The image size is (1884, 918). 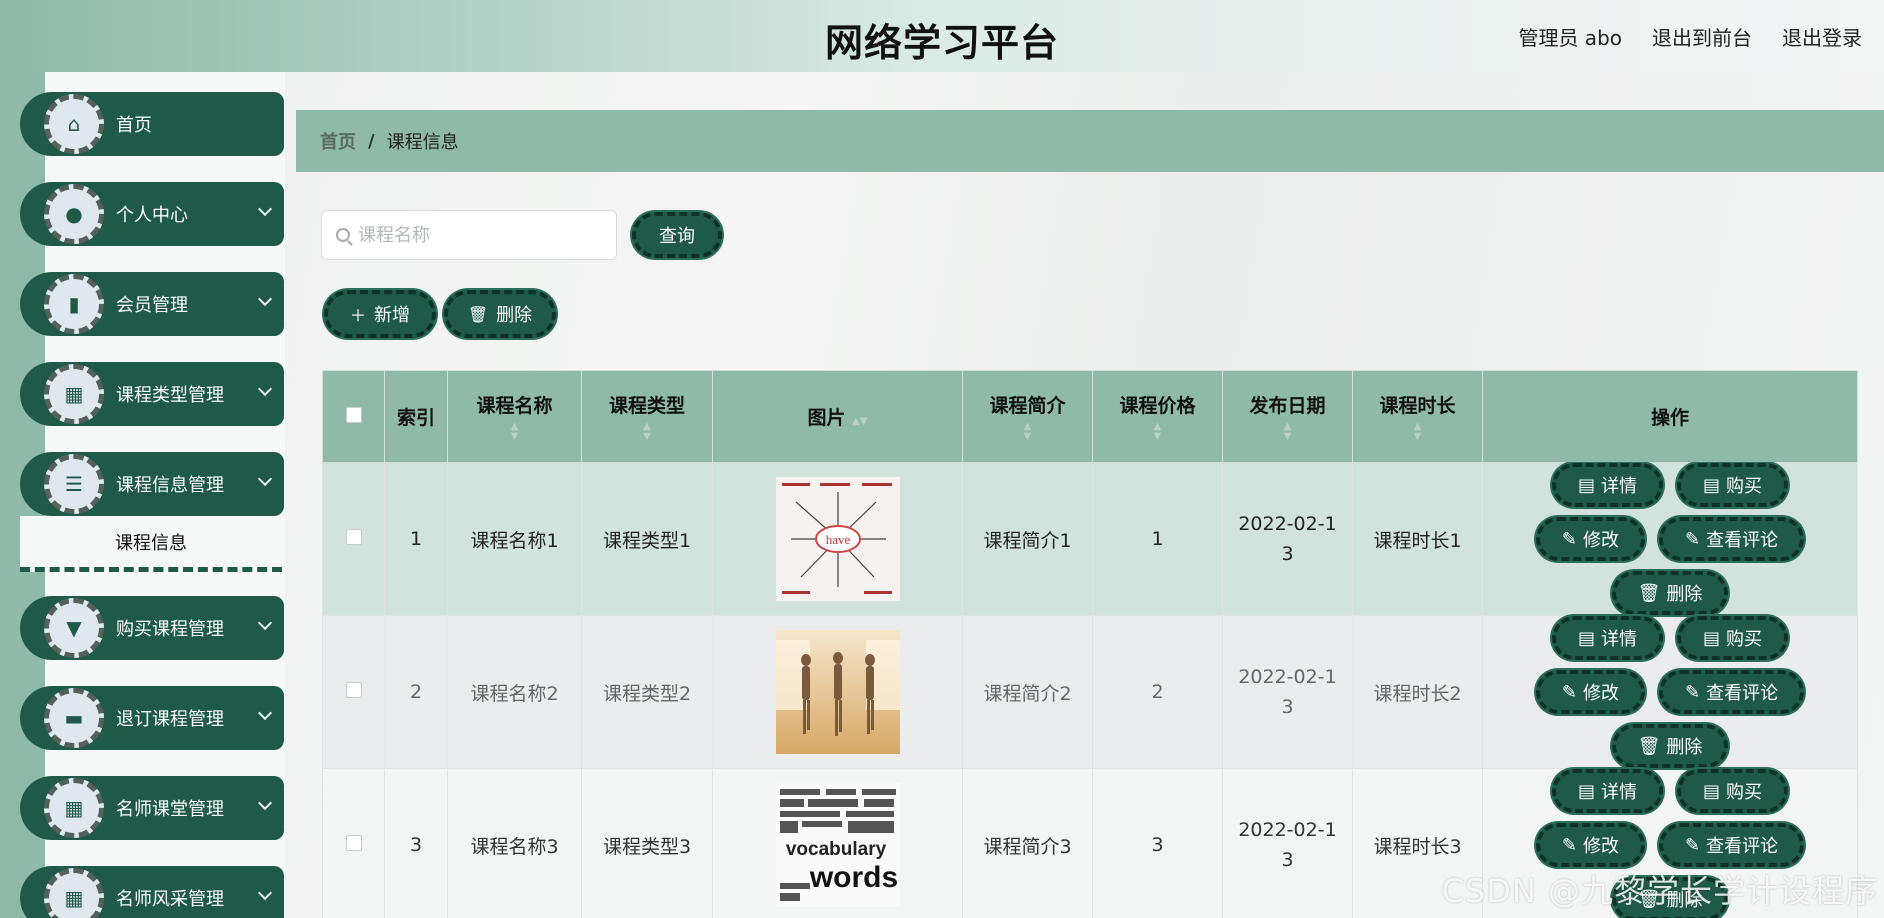 What do you see at coordinates (1027, 843) in the screenshot?
I see `cell-intro: 课程简介3` at bounding box center [1027, 843].